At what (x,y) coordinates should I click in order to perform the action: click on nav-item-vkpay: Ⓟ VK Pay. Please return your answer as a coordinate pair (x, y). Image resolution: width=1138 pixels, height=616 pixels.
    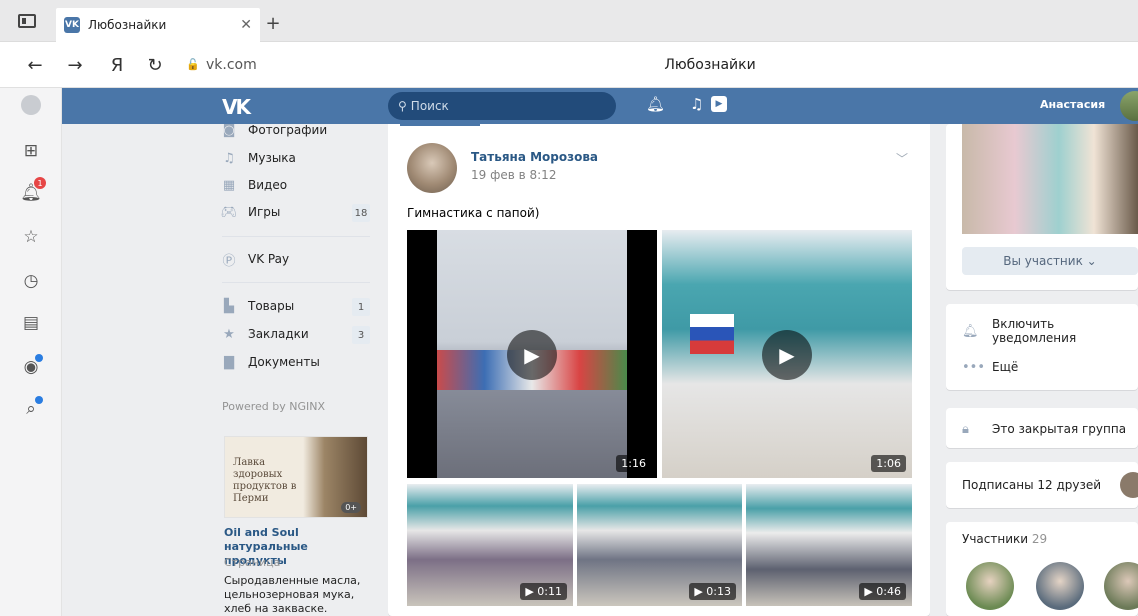
    Looking at the image, I should click on (255, 259).